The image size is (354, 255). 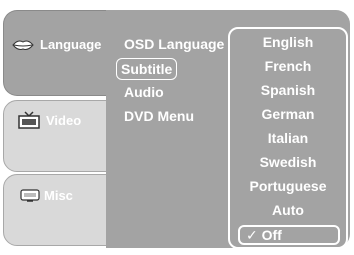 I want to click on tv-icon, so click(x=29, y=120).